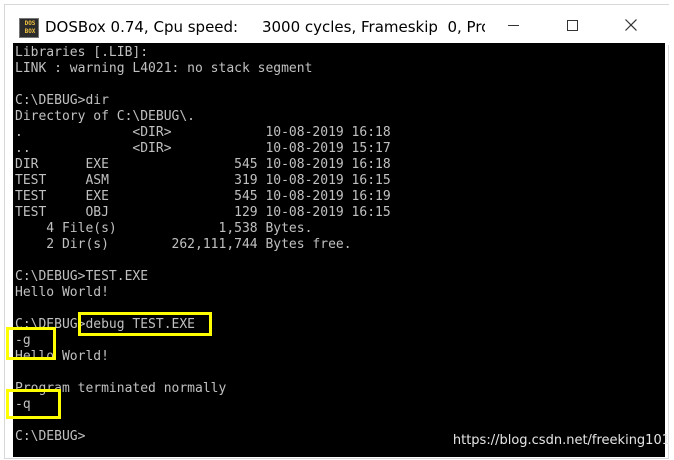 This screenshot has height=460, width=674. What do you see at coordinates (203, 164) in the screenshot?
I see `console-line: DIR EXE 545 10-08-2019 16:18` at bounding box center [203, 164].